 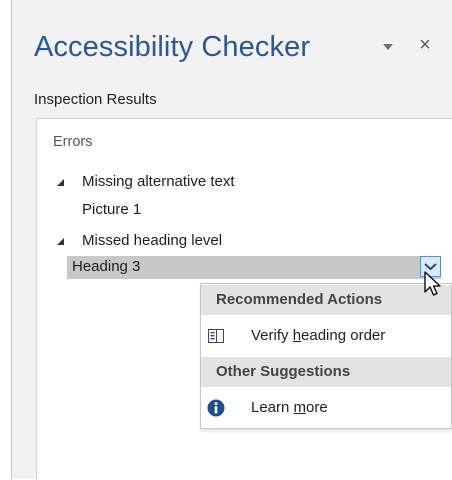 What do you see at coordinates (106, 266) in the screenshot?
I see `list-item-label: Heading 3` at bounding box center [106, 266].